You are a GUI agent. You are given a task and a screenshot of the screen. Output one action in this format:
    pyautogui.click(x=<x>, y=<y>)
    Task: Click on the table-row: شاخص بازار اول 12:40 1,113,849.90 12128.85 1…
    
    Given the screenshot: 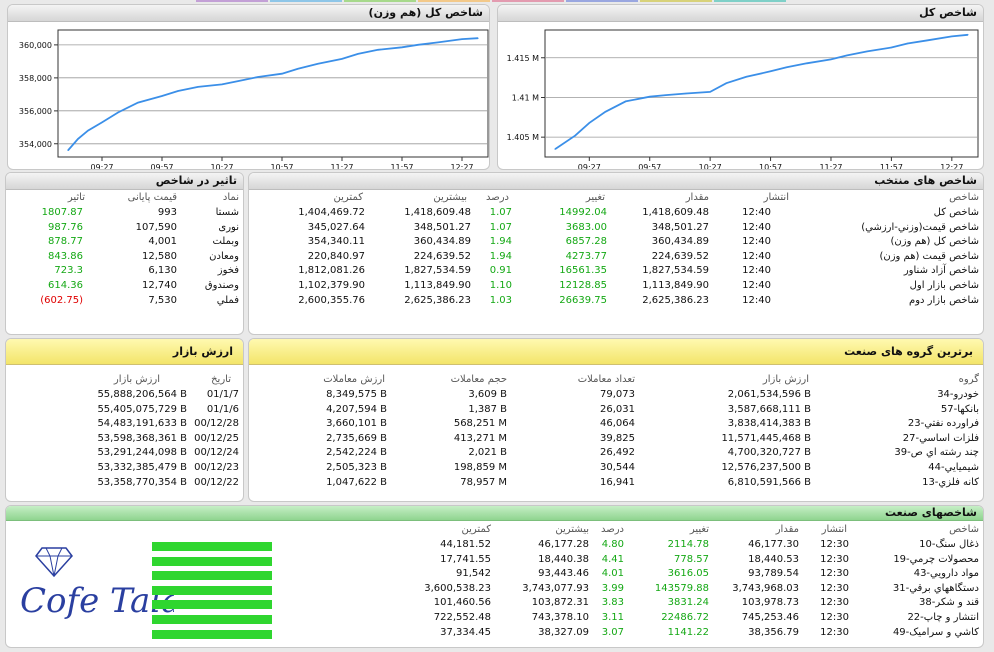 What is the action you would take?
    pyautogui.click(x=616, y=285)
    